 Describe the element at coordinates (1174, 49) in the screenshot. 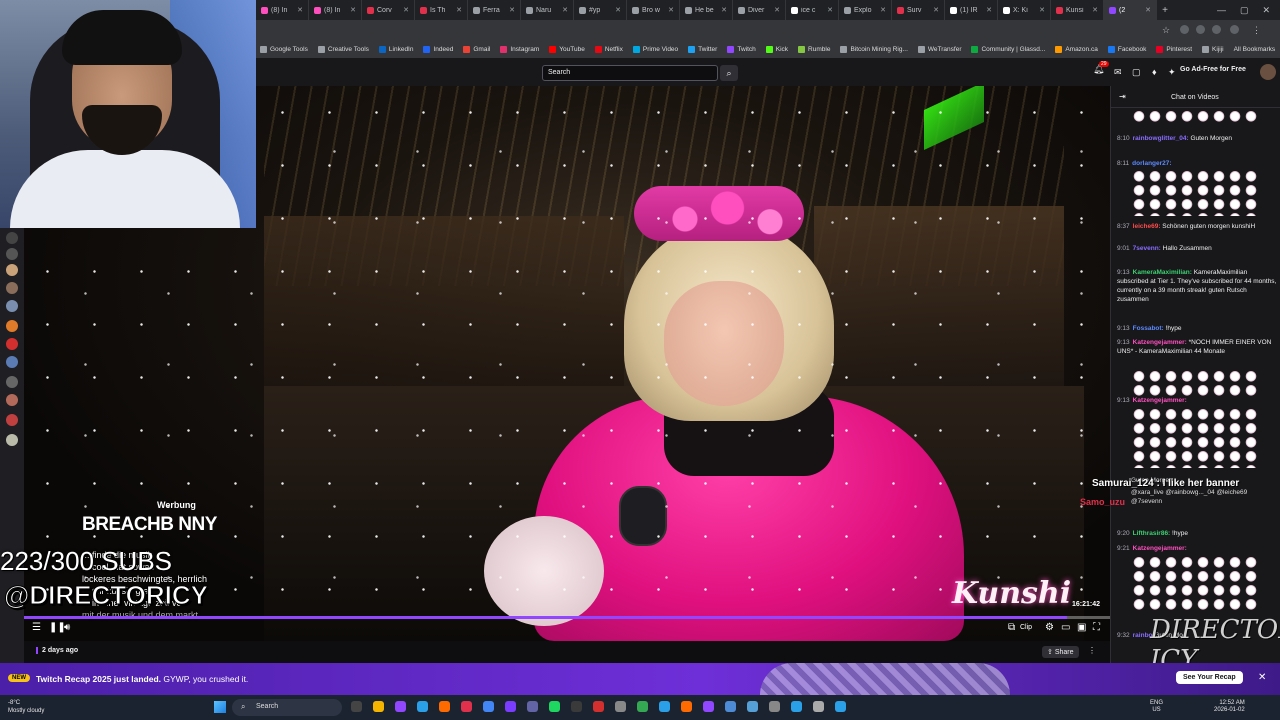

I see `bookmark-item: Pinterest` at that location.